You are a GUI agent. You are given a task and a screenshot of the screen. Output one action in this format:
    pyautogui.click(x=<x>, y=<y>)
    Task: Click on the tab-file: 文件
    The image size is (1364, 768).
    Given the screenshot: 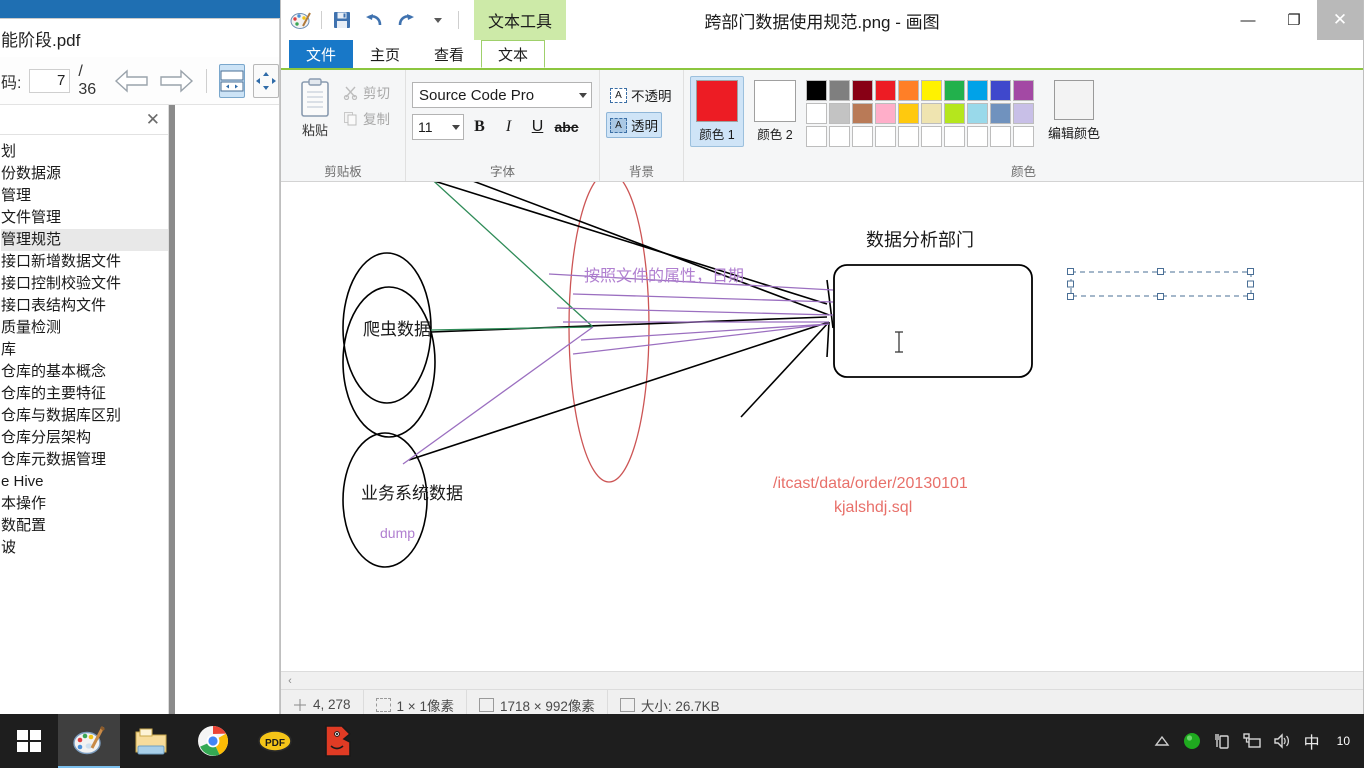 What is the action you would take?
    pyautogui.click(x=321, y=54)
    